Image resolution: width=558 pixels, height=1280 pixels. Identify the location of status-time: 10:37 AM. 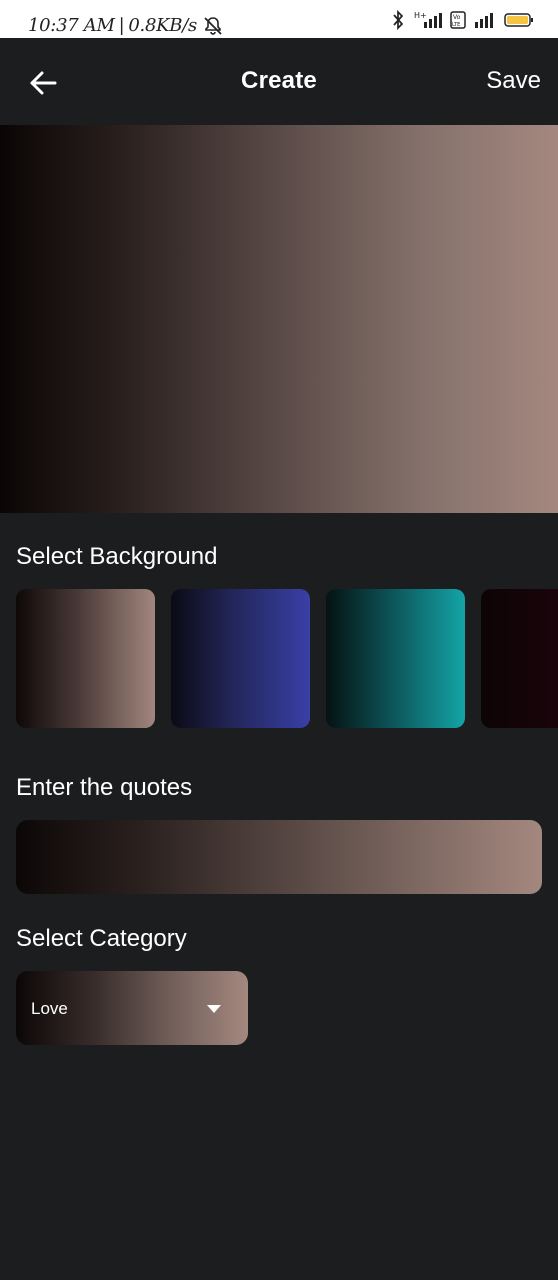
(71, 25).